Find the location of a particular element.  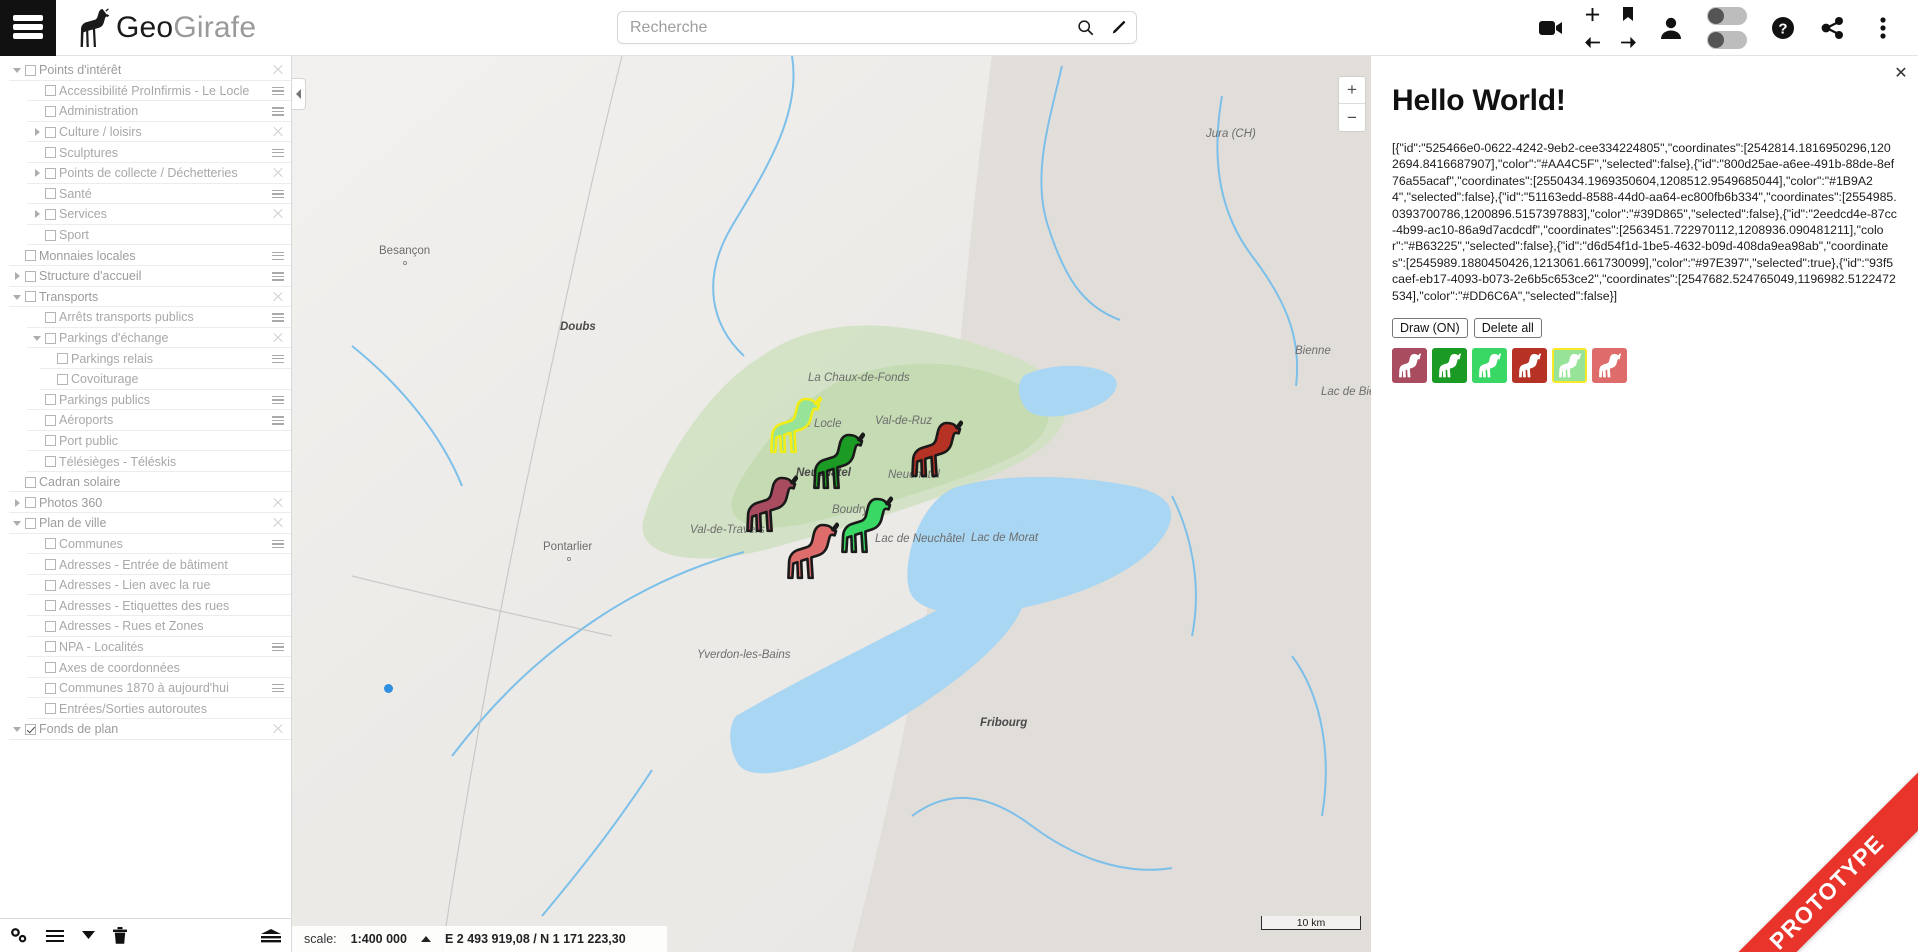

layer-tree-row: Administration is located at coordinates (145, 111).